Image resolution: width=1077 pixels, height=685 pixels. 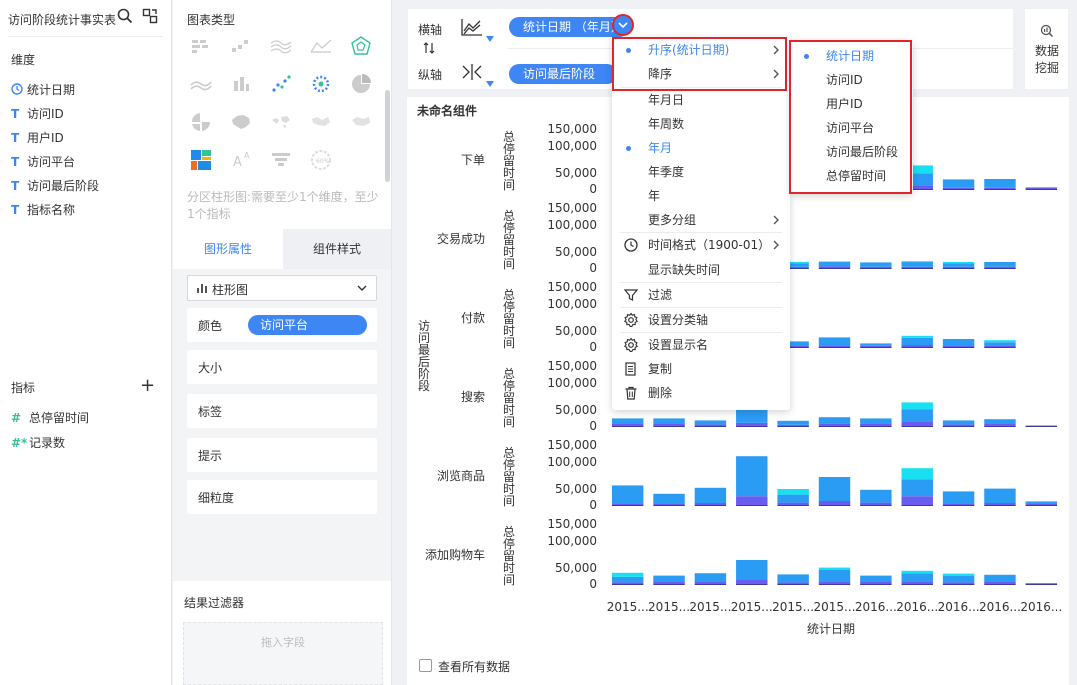 I want to click on view-all-checkbox, so click(x=425, y=665).